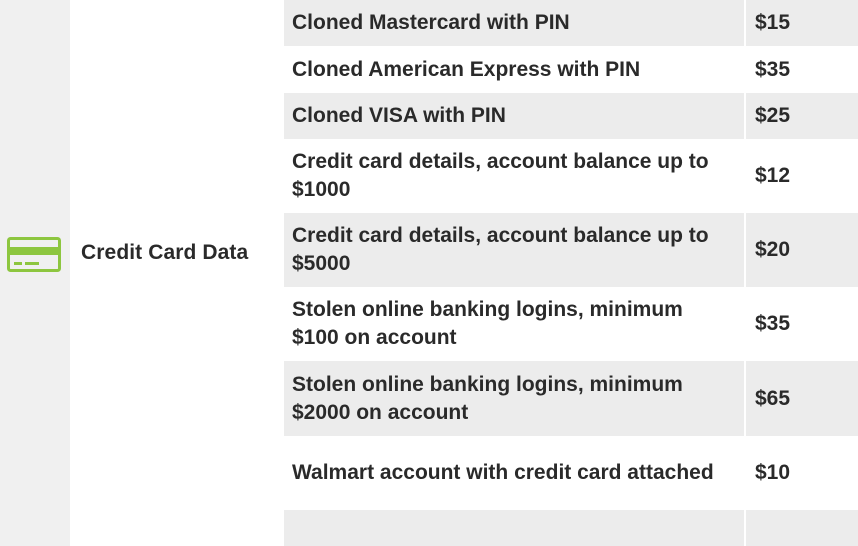  I want to click on item-price: $15, so click(802, 23).